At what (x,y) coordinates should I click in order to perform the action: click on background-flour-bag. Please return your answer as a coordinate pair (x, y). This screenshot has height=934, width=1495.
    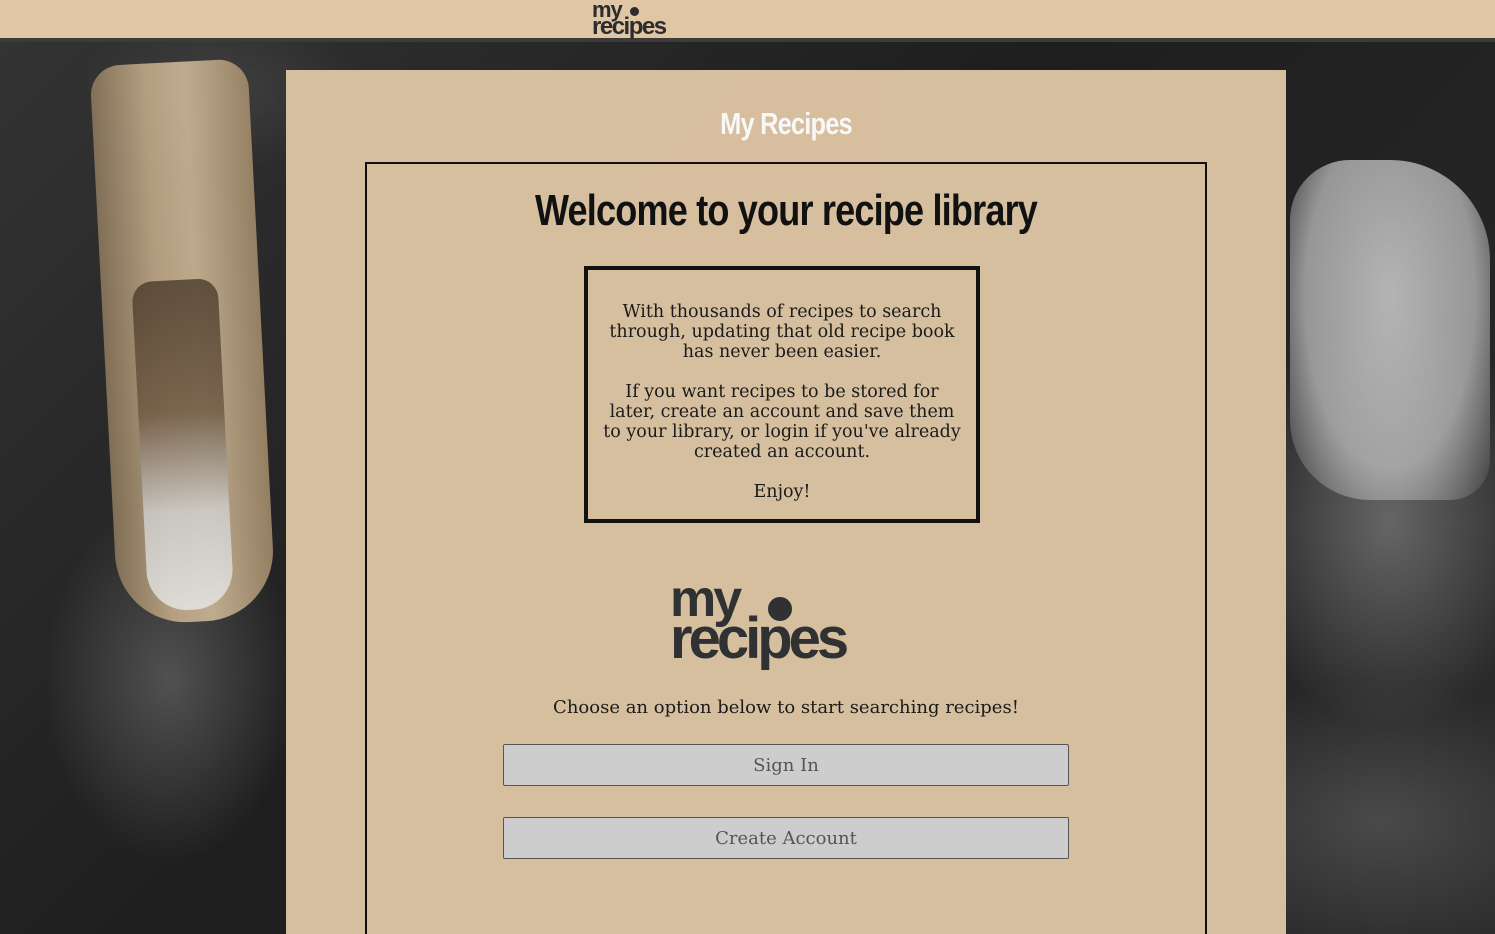
    Looking at the image, I should click on (1390, 330).